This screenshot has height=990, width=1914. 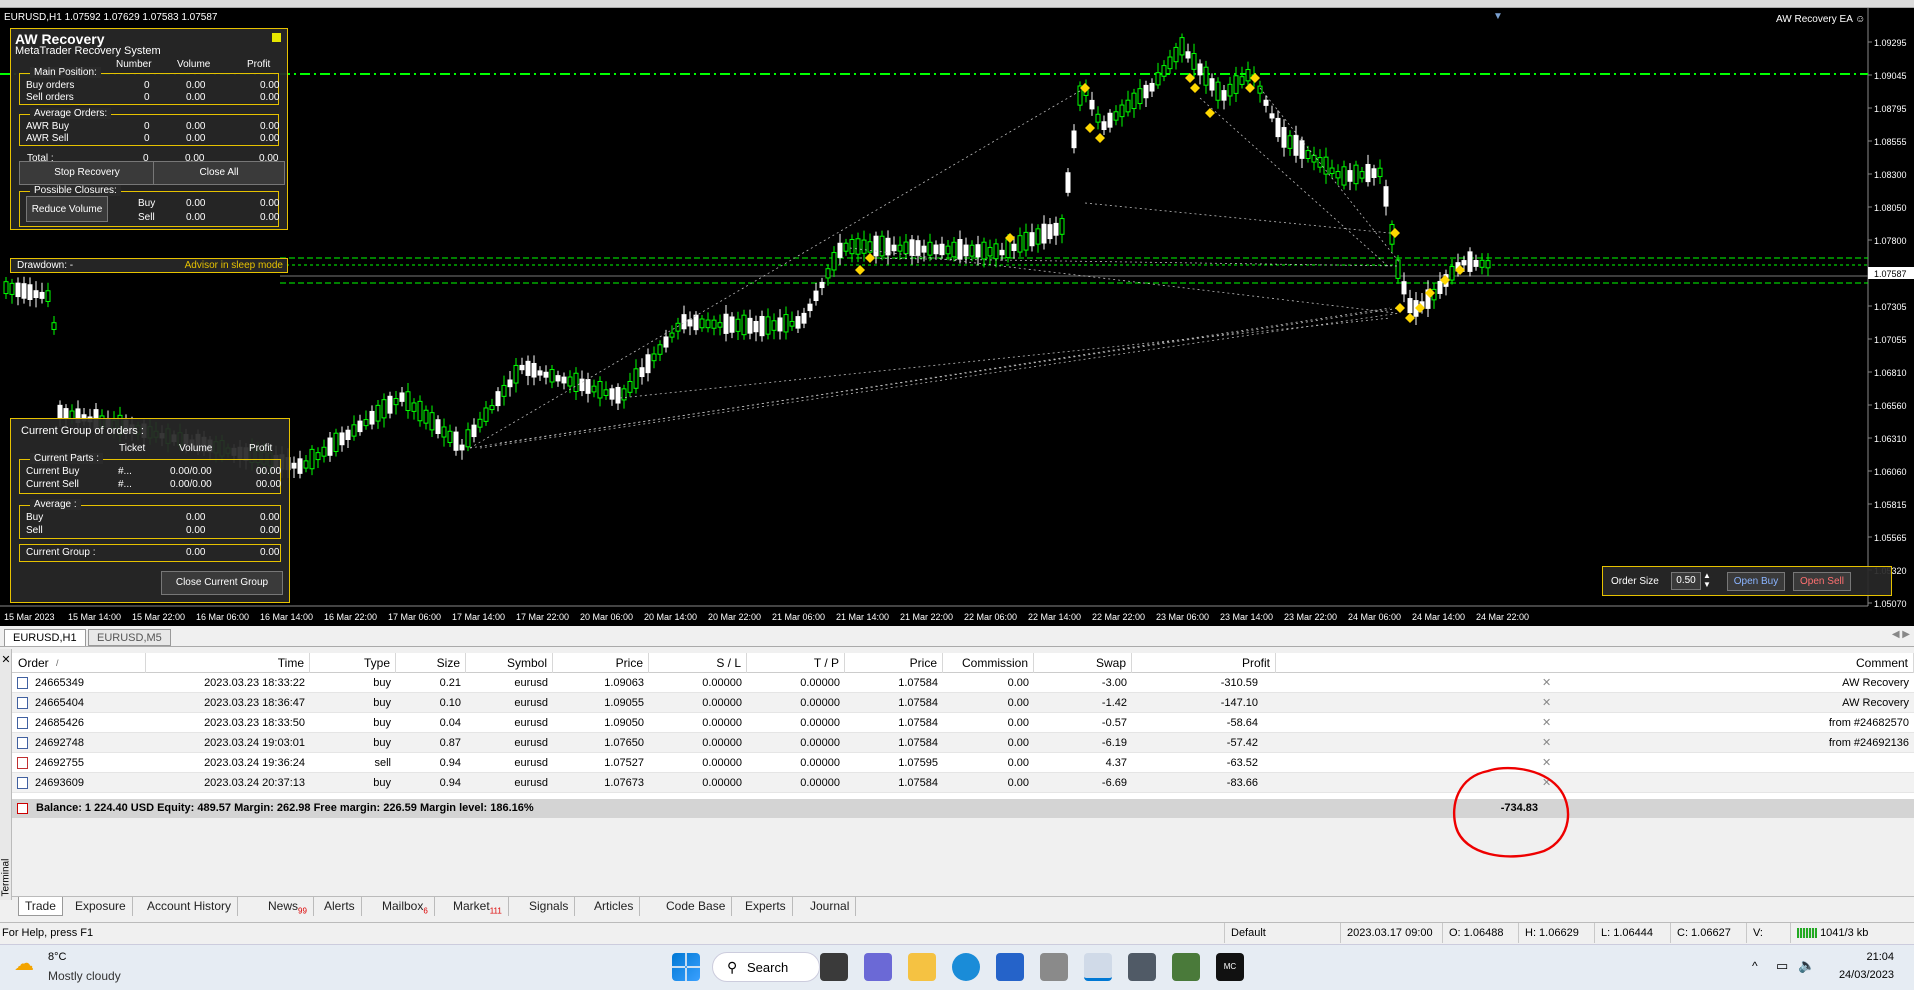 What do you see at coordinates (1098, 967) in the screenshot?
I see `snipping-tool-icon` at bounding box center [1098, 967].